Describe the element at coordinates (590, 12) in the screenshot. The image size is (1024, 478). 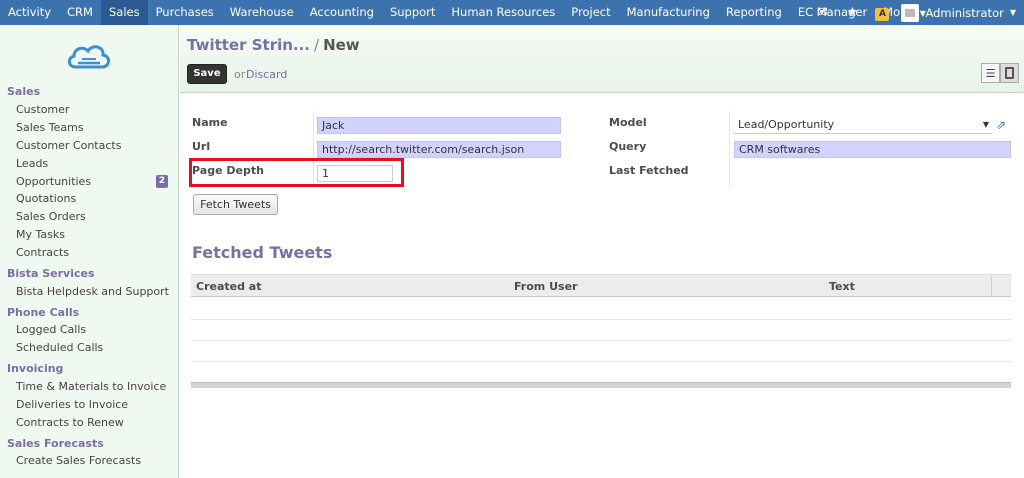
I see `menu-project: Project` at that location.